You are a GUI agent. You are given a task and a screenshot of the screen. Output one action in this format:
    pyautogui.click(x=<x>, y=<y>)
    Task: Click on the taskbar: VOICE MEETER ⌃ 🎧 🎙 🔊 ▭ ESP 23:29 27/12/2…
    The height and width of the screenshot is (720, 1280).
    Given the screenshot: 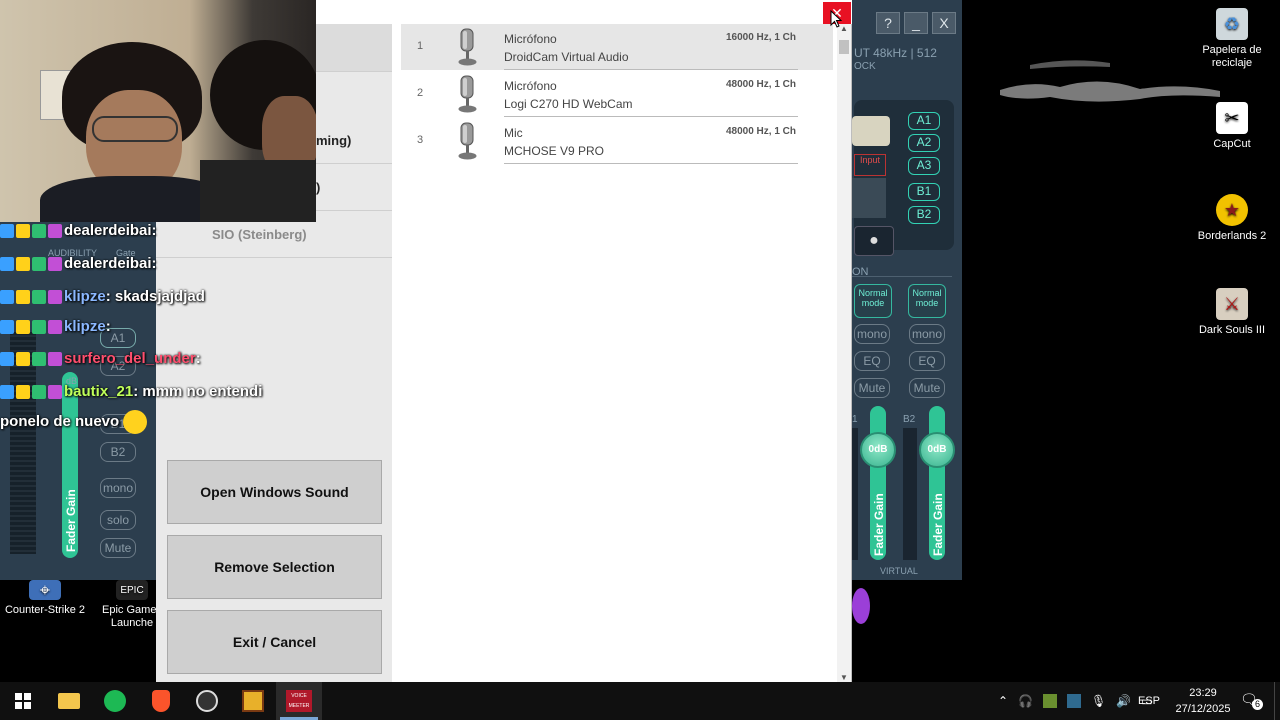 What is the action you would take?
    pyautogui.click(x=640, y=701)
    